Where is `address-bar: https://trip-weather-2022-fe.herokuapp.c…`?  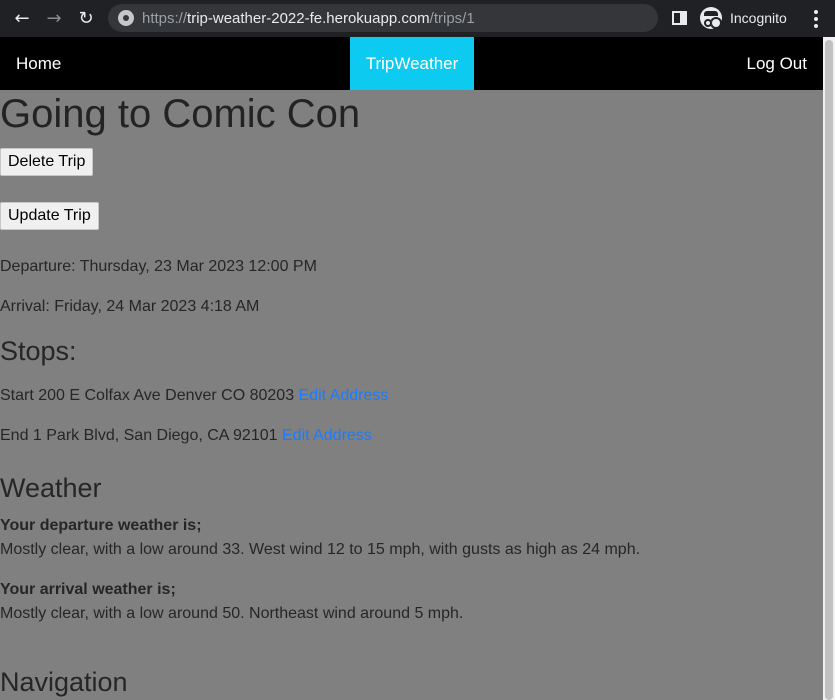
address-bar: https://trip-weather-2022-fe.herokuapp.c… is located at coordinates (383, 18).